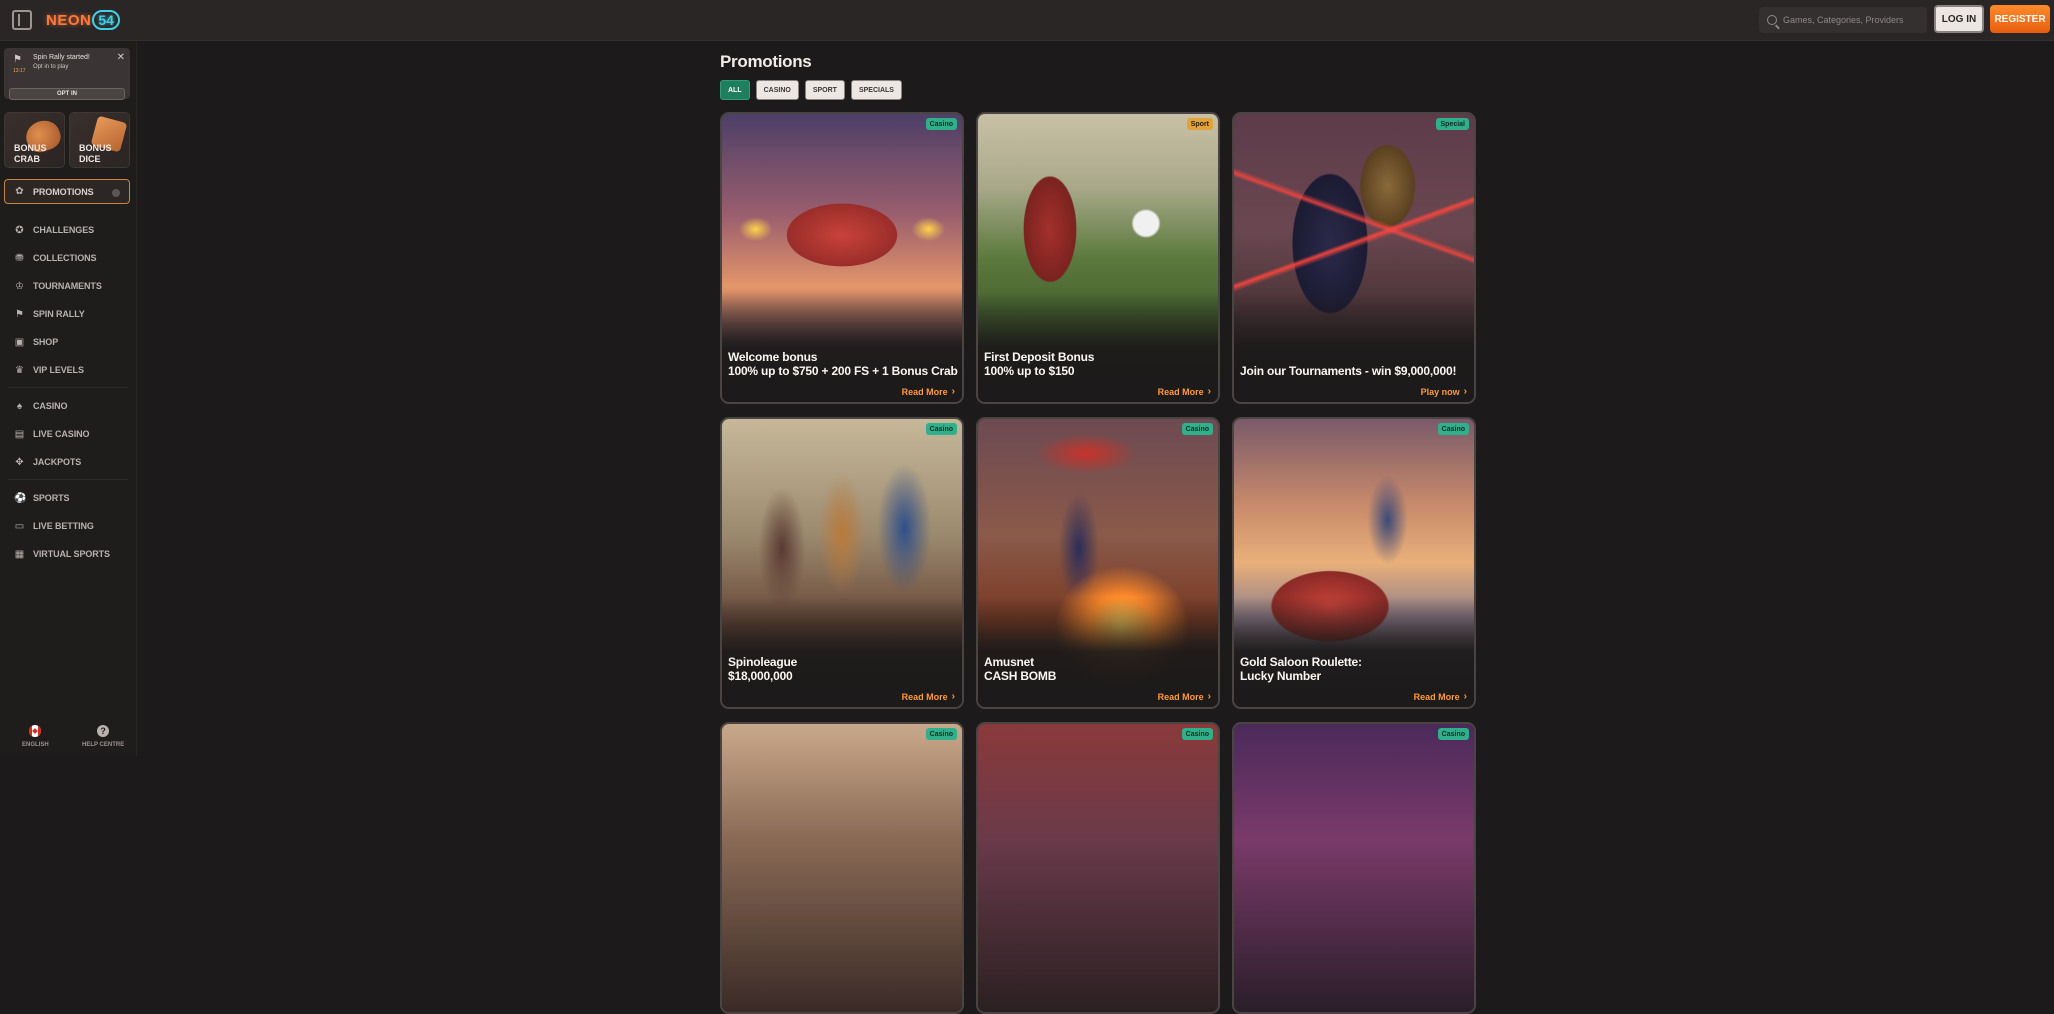 The image size is (2054, 1014). What do you see at coordinates (121, 57) in the screenshot?
I see `close-icon: ✕` at bounding box center [121, 57].